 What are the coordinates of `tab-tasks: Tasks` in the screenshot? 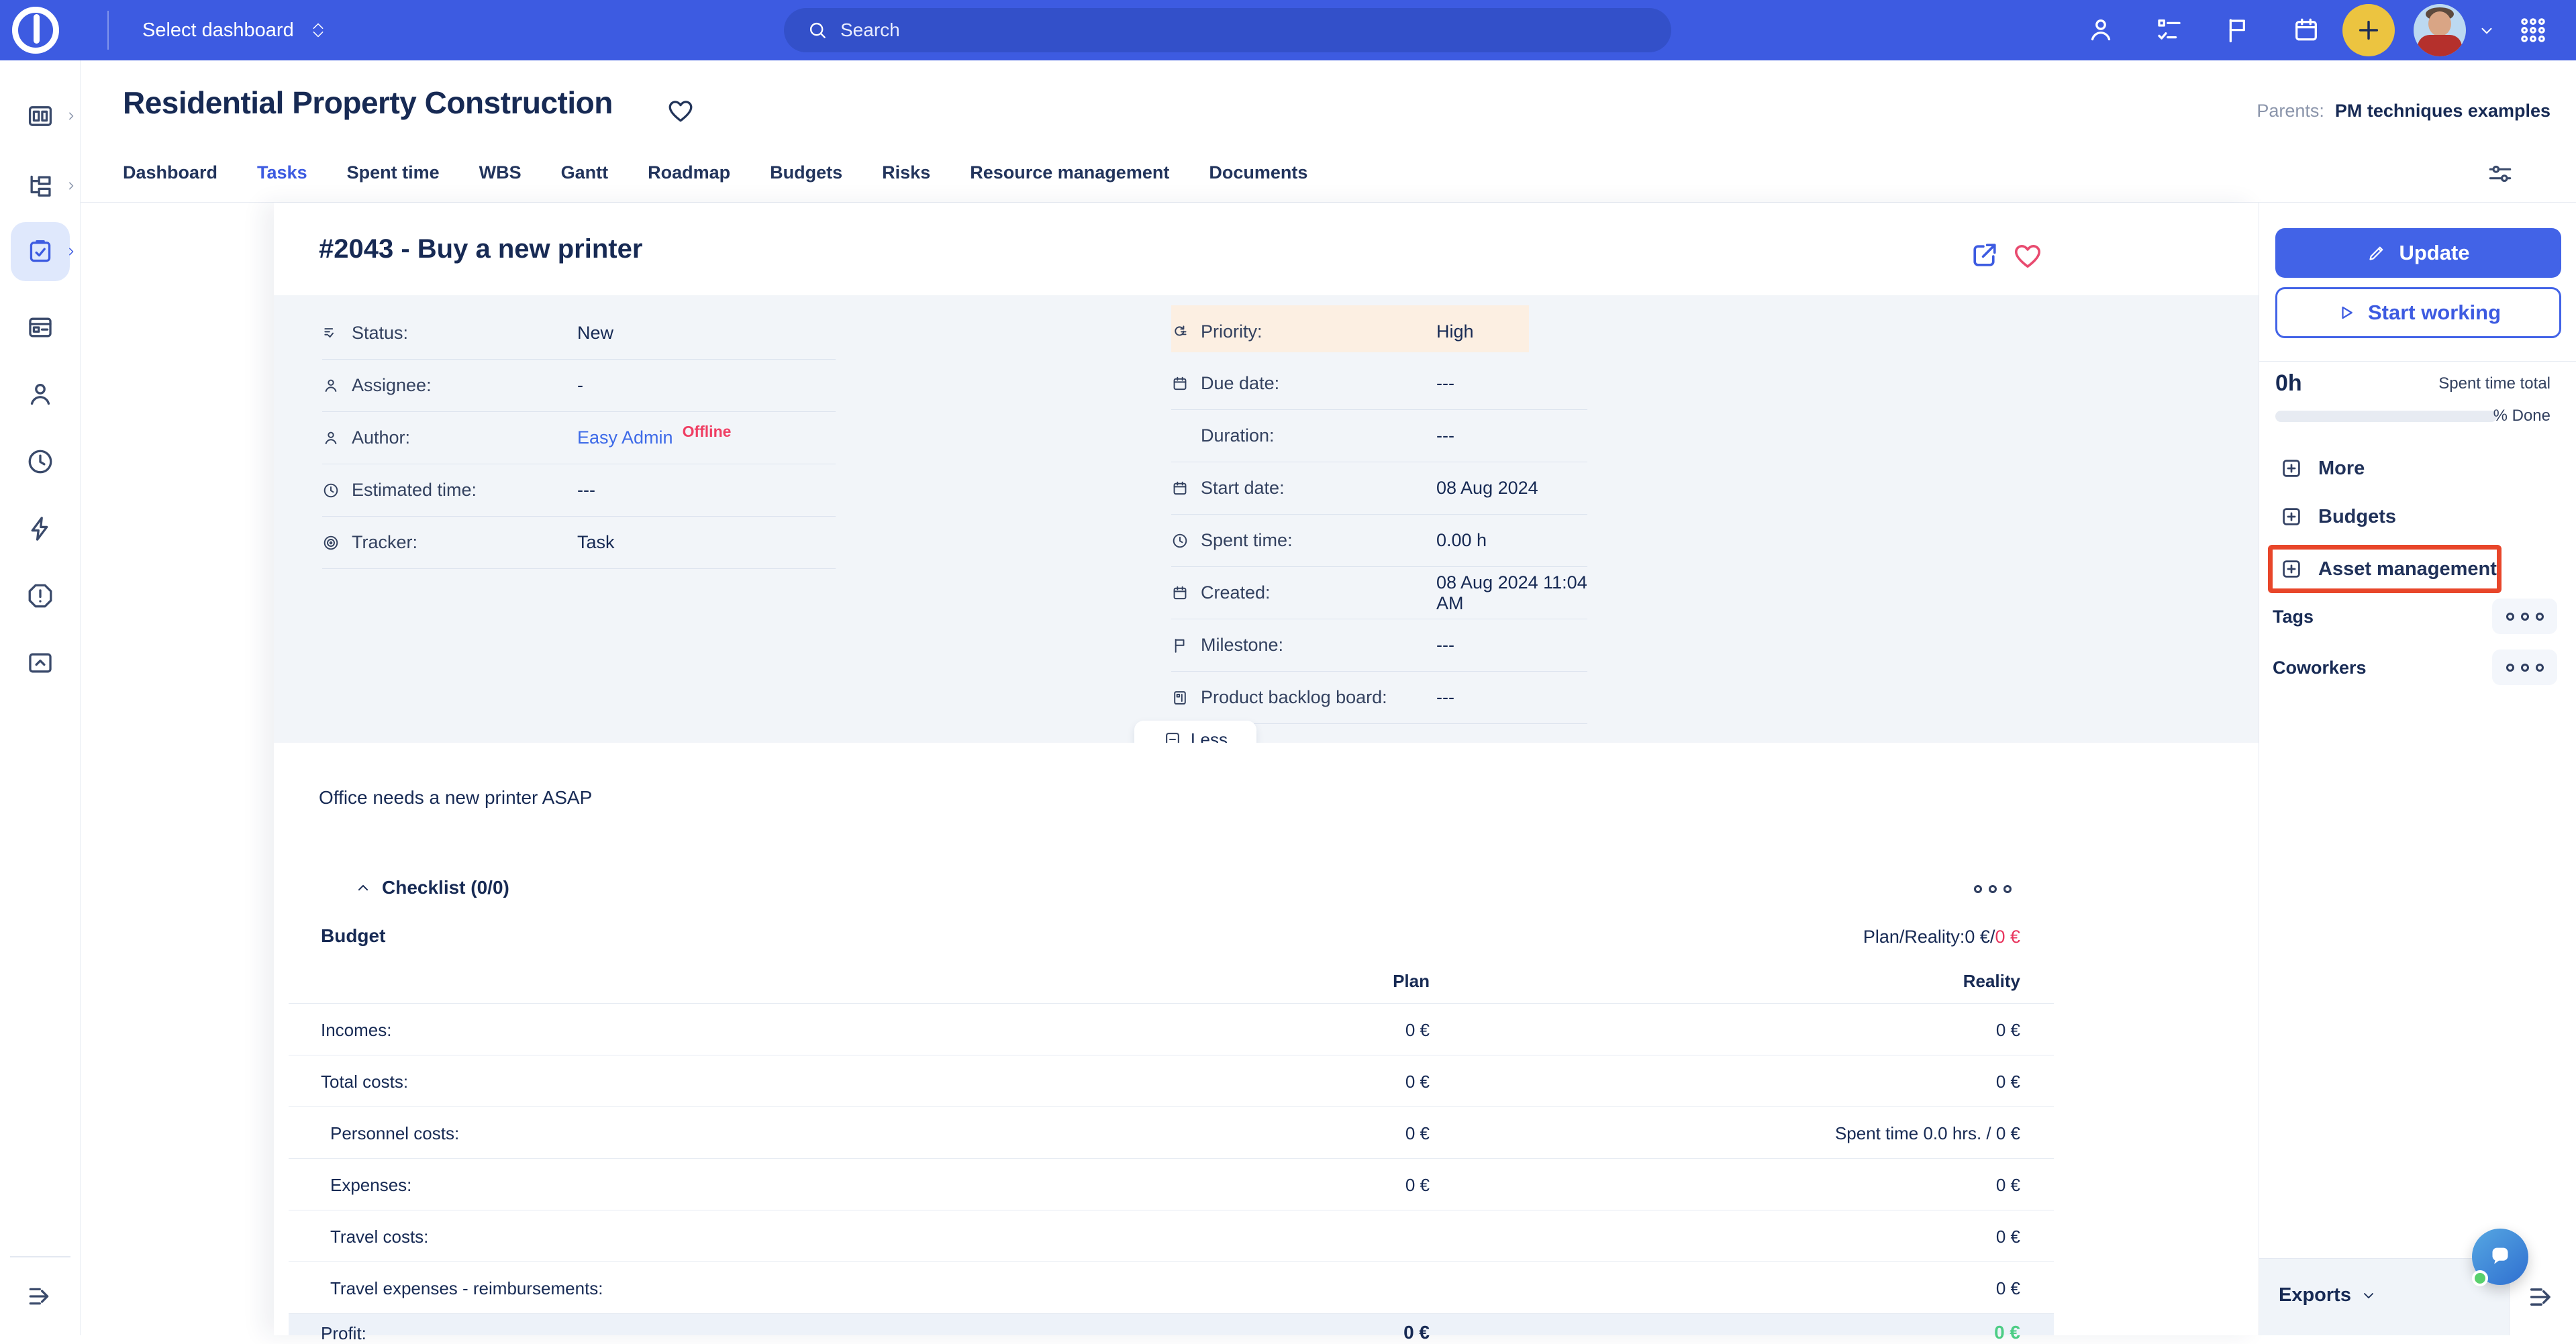 It's located at (282, 173).